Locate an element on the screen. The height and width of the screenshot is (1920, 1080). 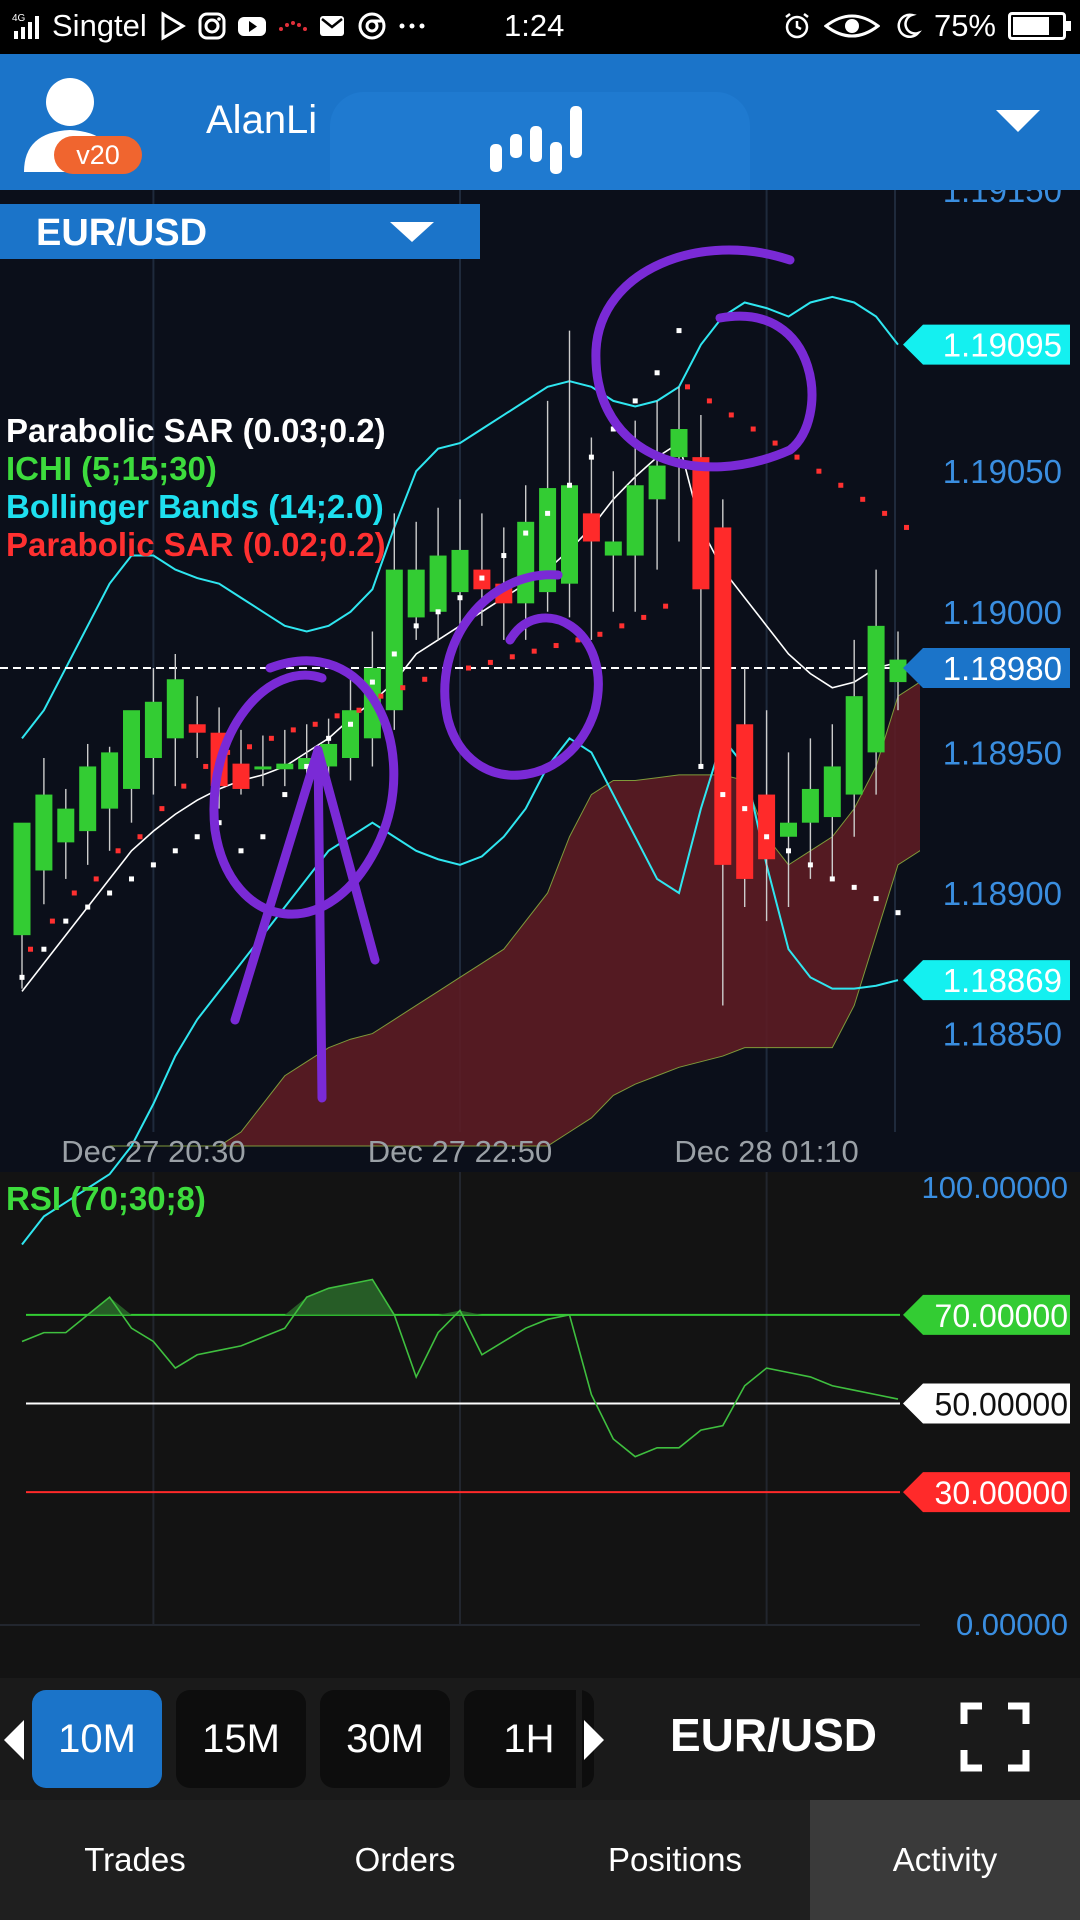
signal-tab is located at coordinates (540, 142).